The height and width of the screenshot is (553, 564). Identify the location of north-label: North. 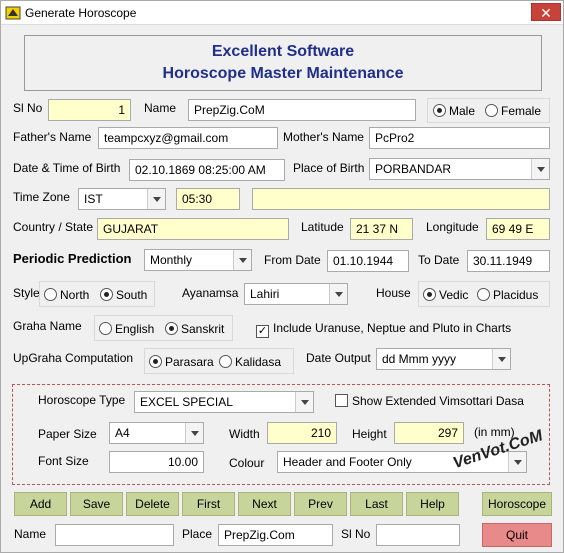
(75, 295).